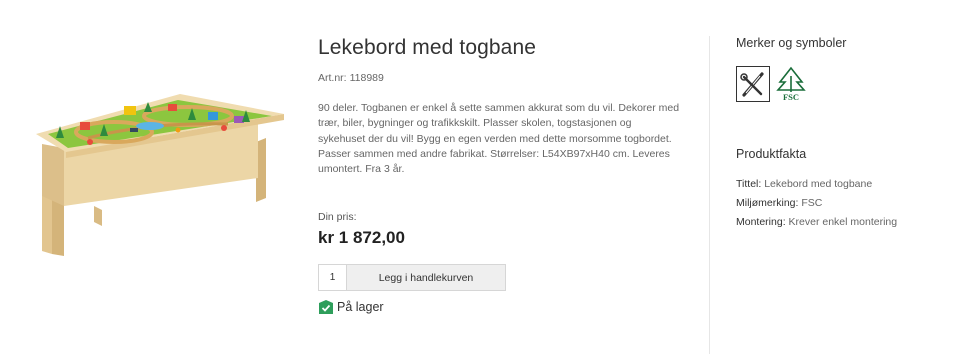 This screenshot has height=354, width=960. I want to click on fsc-icon: FSC, so click(791, 84).